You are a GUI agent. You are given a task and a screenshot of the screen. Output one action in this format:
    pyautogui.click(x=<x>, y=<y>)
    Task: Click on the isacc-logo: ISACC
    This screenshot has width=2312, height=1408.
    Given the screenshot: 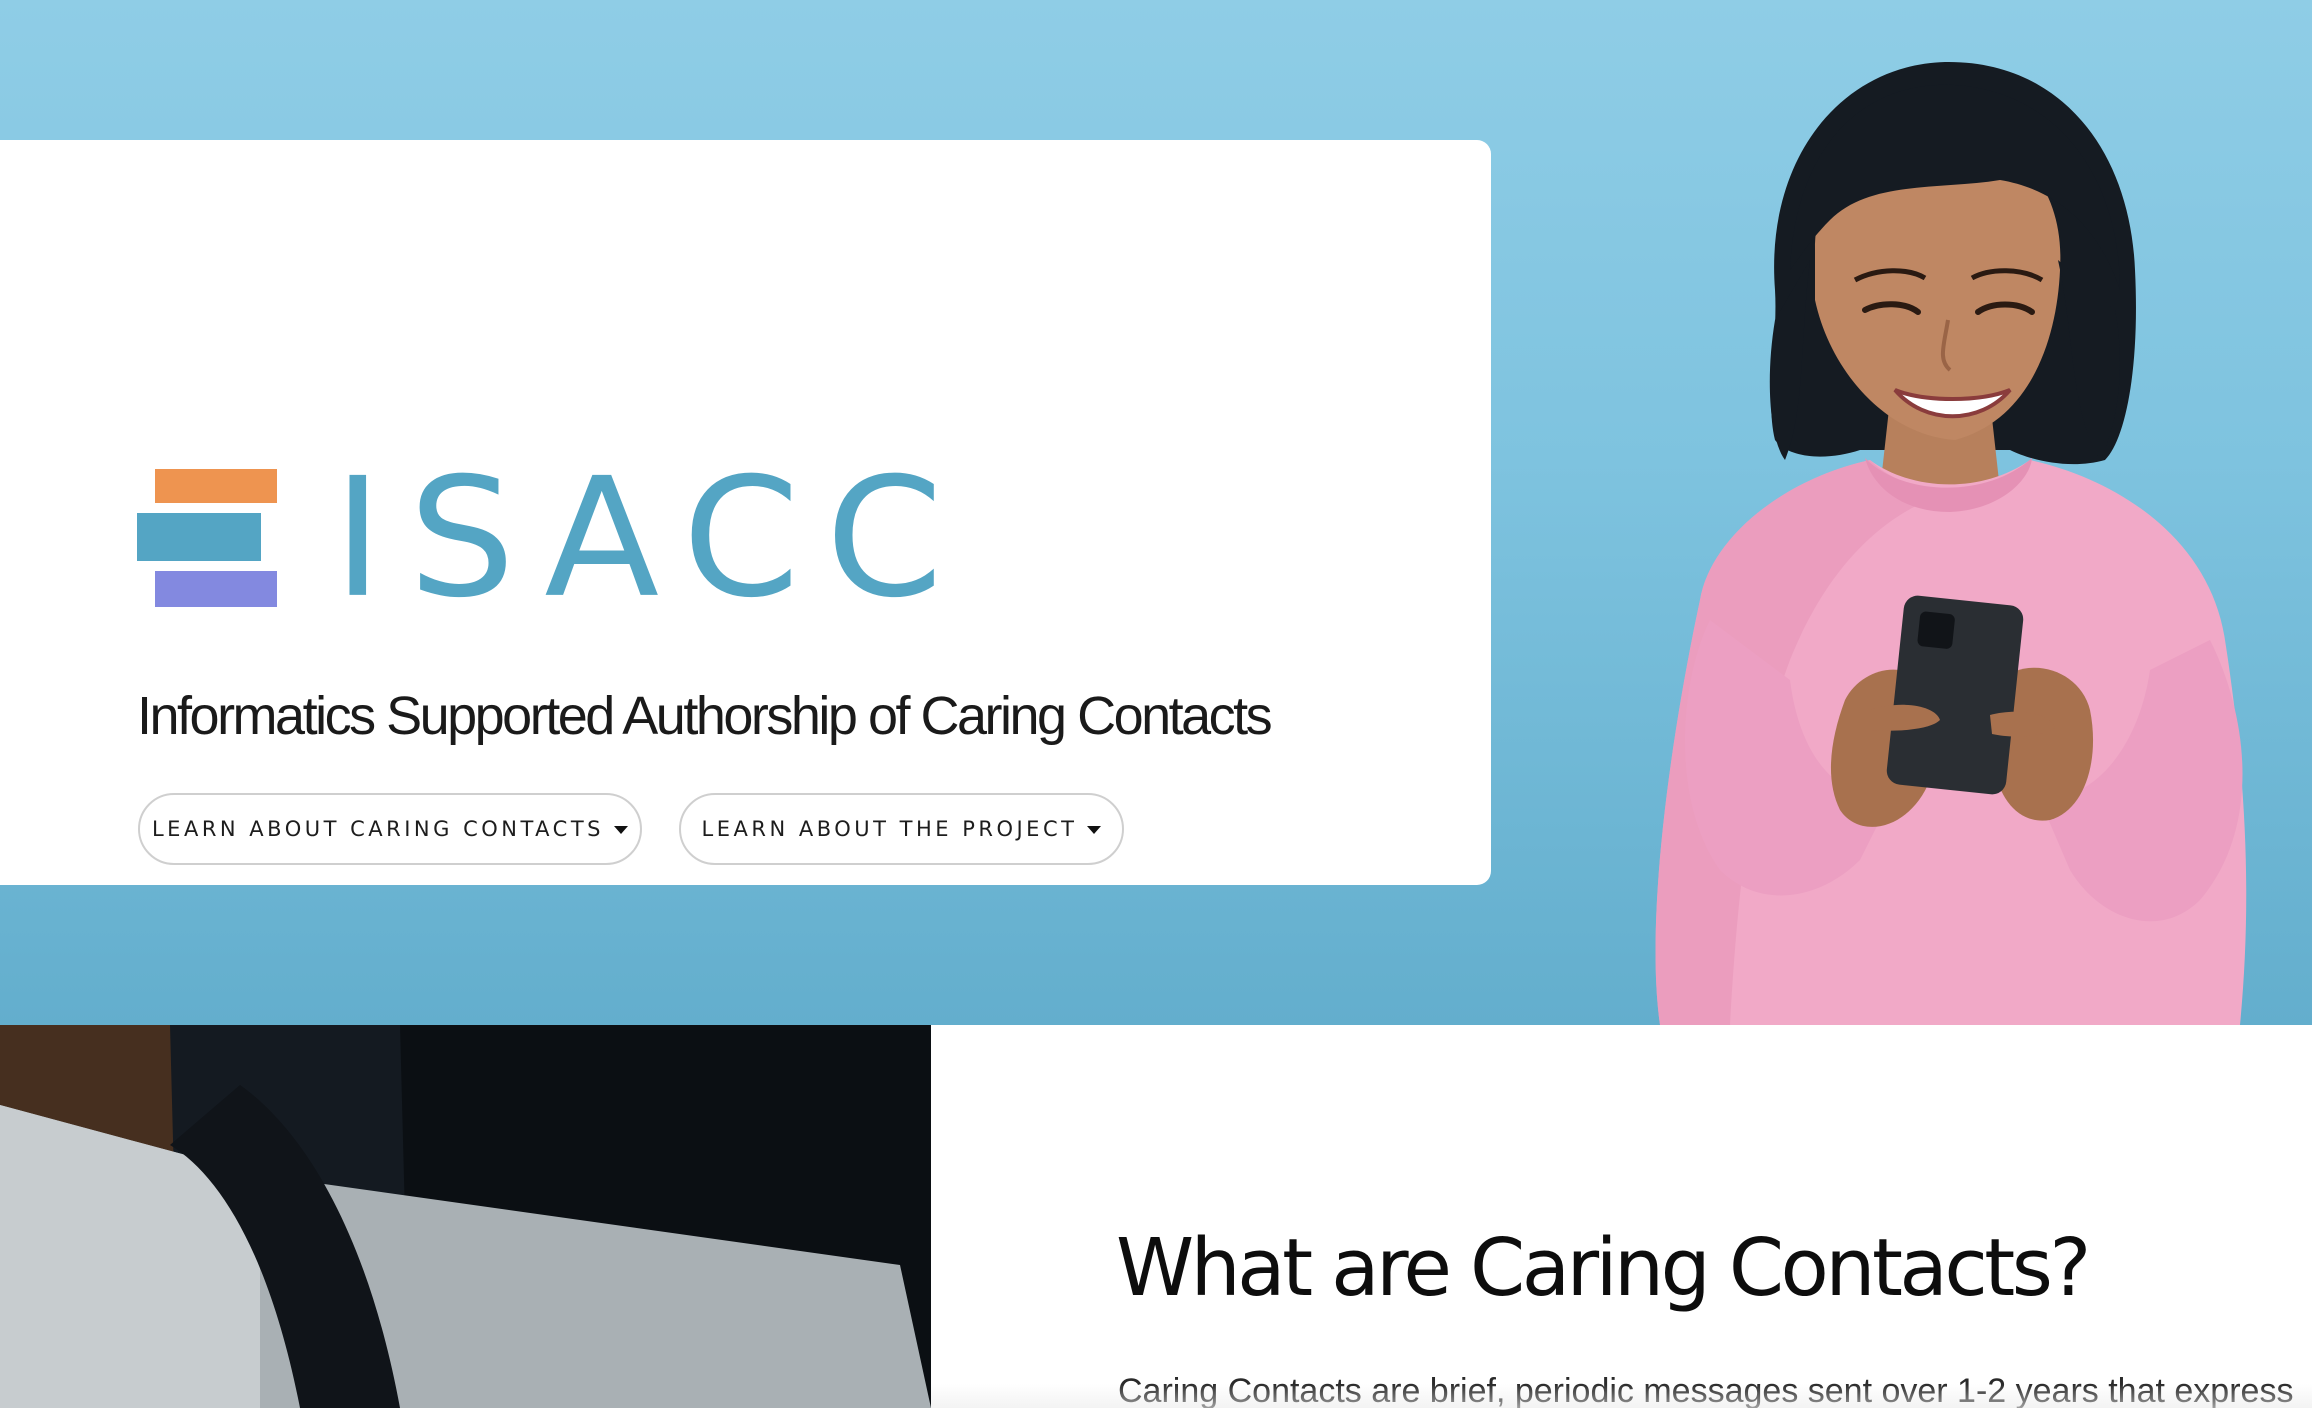 What is the action you would take?
    pyautogui.click(x=553, y=538)
    